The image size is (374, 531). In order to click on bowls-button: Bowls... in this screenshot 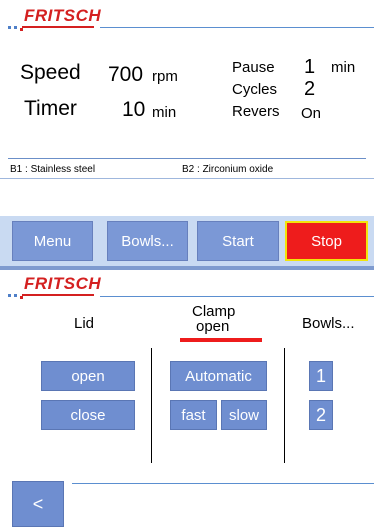, I will do `click(147, 241)`.